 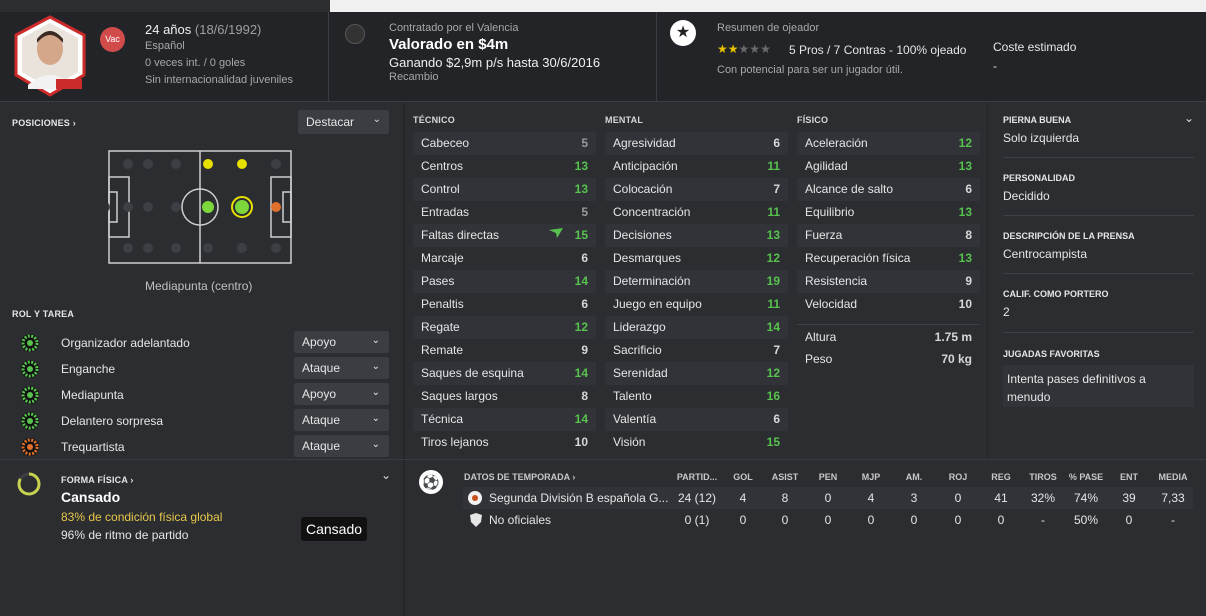 I want to click on attribute-row: Serenidad 12, so click(x=696, y=373).